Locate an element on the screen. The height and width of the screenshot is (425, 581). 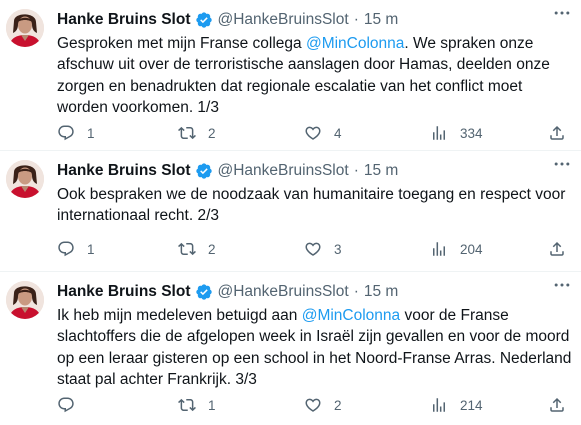
like-count: 3 is located at coordinates (338, 249).